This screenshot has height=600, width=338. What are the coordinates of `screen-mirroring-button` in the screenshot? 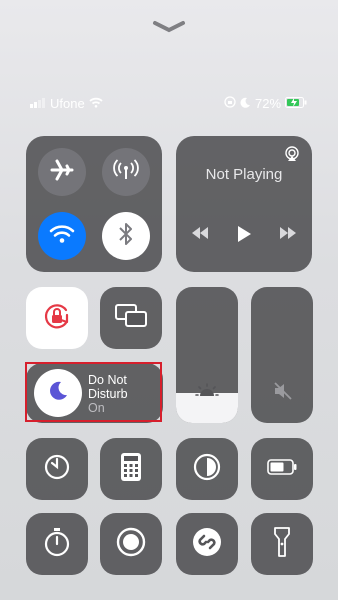 It's located at (131, 318).